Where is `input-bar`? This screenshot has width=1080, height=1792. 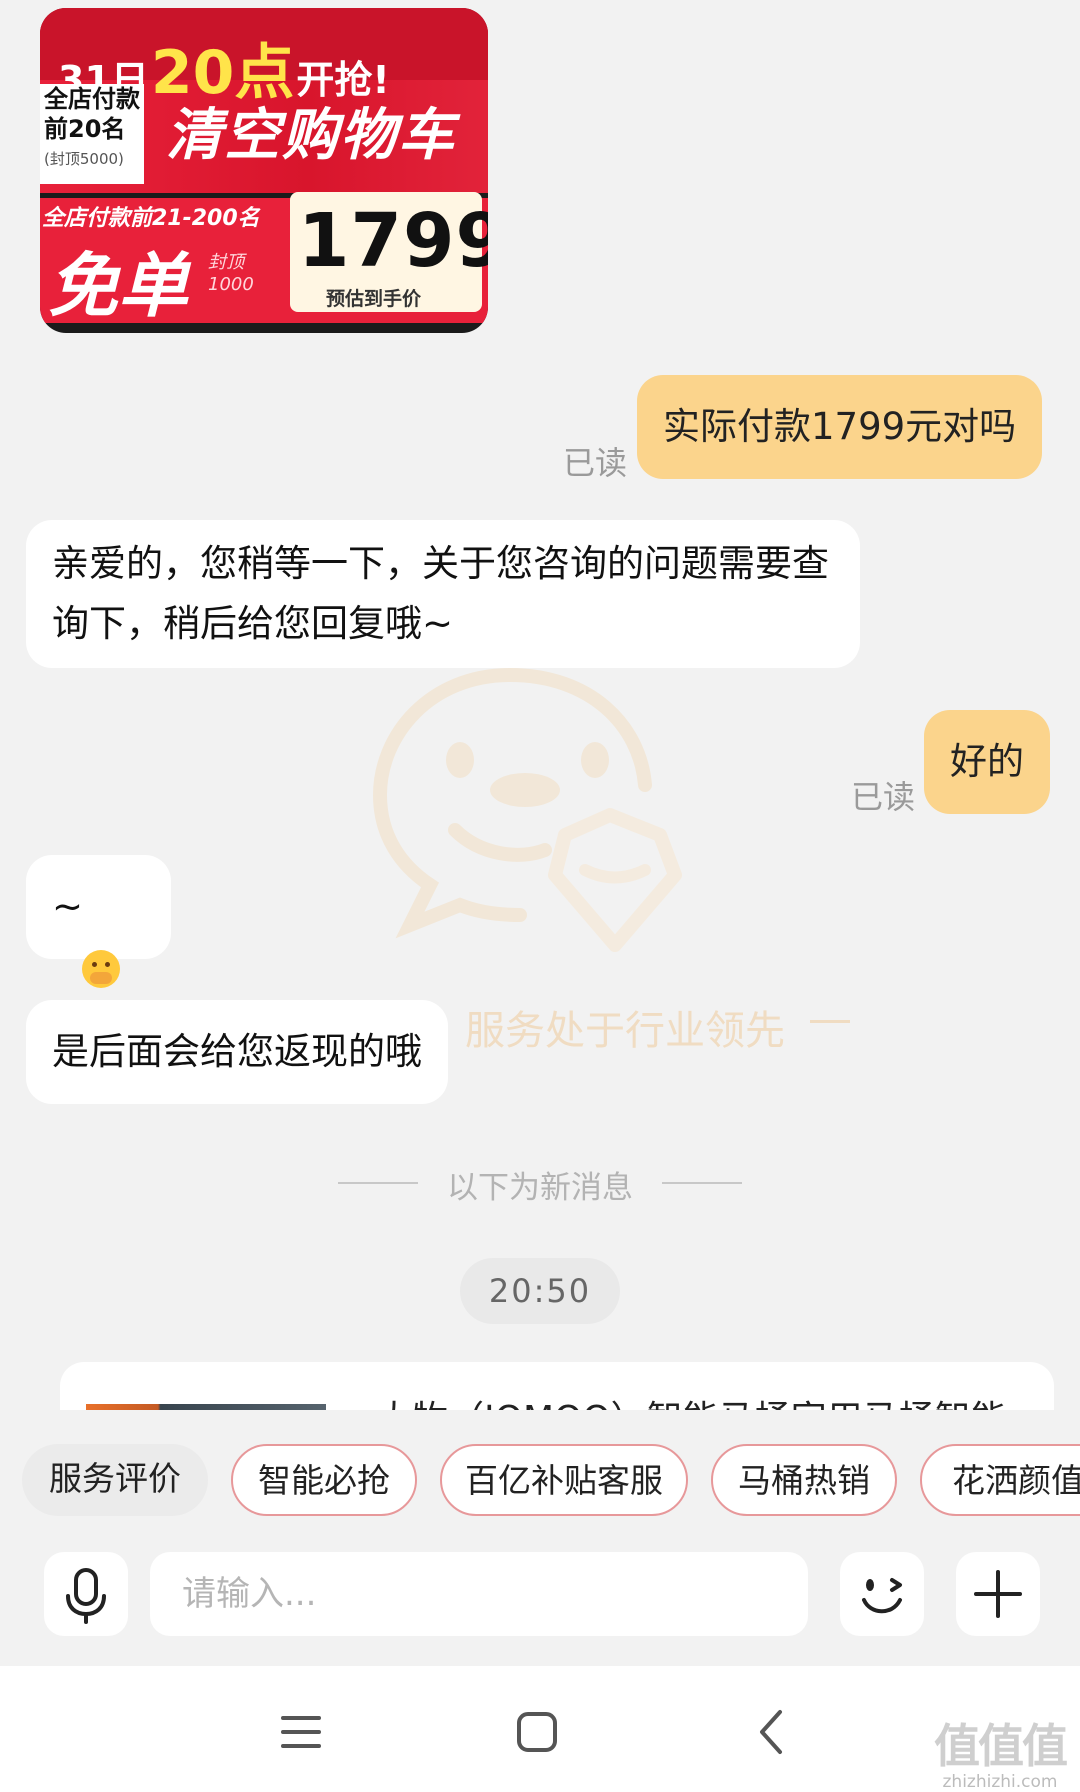
input-bar is located at coordinates (540, 1604).